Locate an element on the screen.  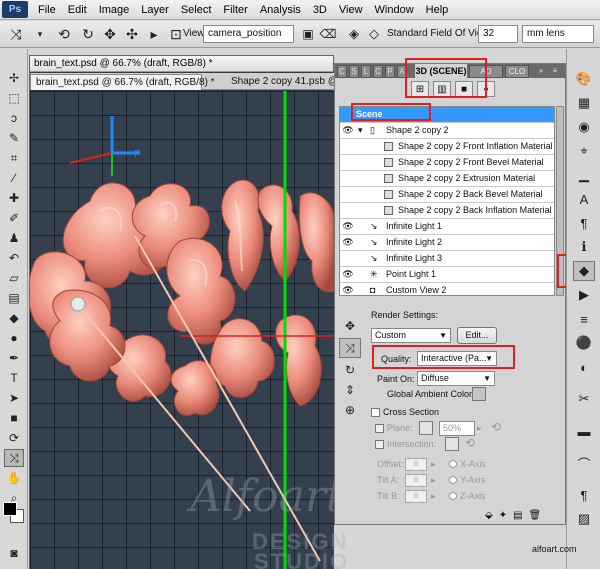
menu-layer: Layer is located at coordinates (155, 10).